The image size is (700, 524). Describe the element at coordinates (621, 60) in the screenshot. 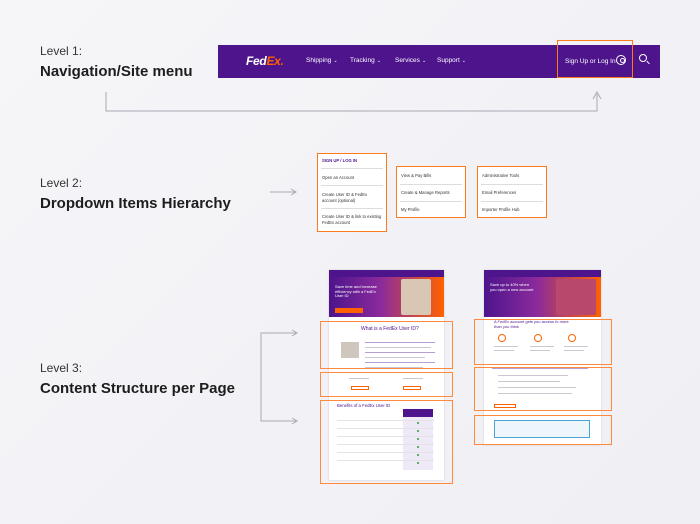

I see `user-icon` at that location.